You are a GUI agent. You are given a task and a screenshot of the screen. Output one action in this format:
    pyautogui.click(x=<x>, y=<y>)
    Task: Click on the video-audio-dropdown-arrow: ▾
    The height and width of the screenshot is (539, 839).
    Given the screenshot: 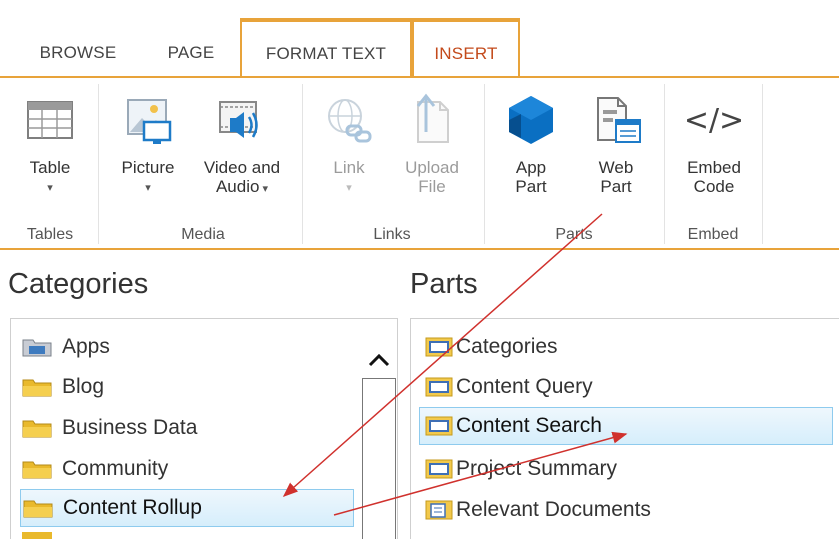 What is the action you would take?
    pyautogui.click(x=264, y=189)
    